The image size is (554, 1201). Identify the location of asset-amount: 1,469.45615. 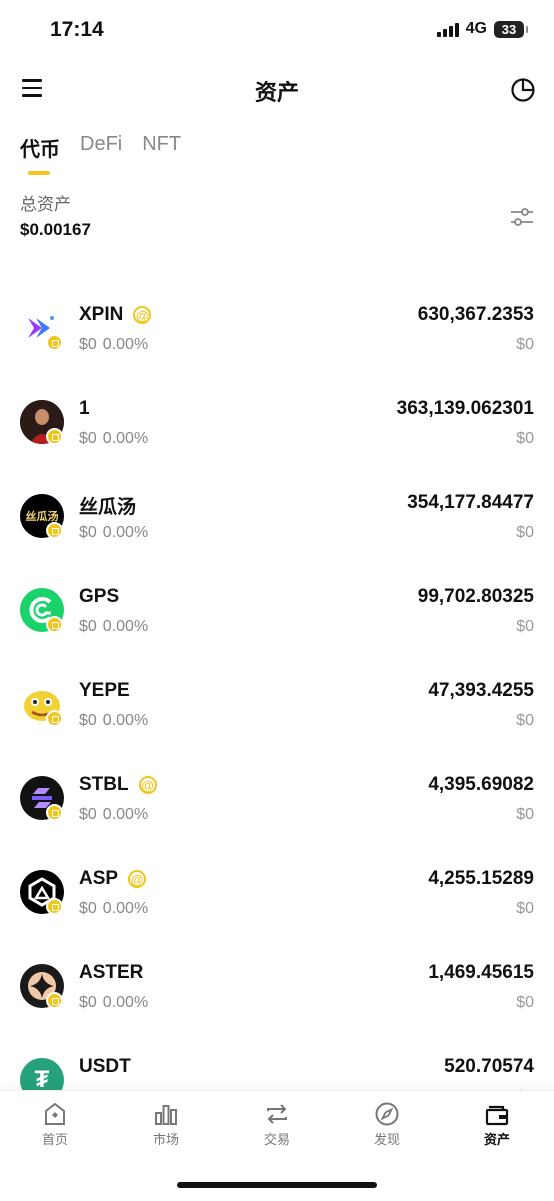
(481, 972).